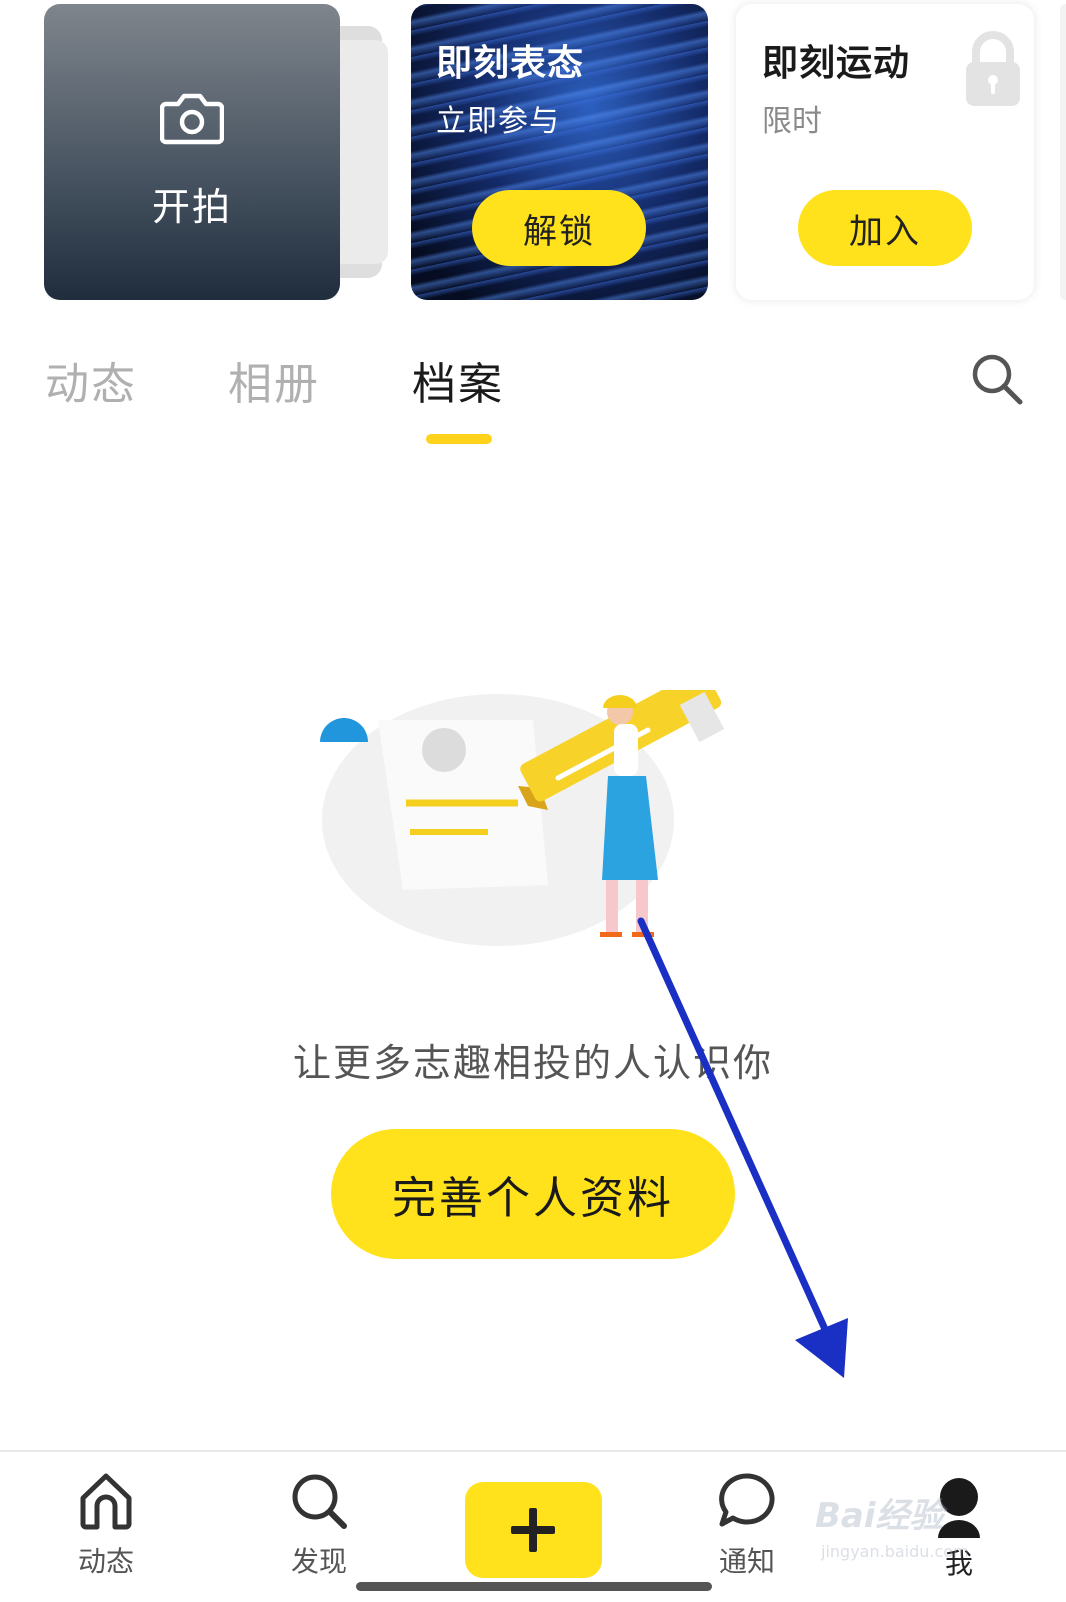 The width and height of the screenshot is (1066, 1602). I want to click on empty-state-message: 让更多志趣相投的人认识你, so click(532, 1063).